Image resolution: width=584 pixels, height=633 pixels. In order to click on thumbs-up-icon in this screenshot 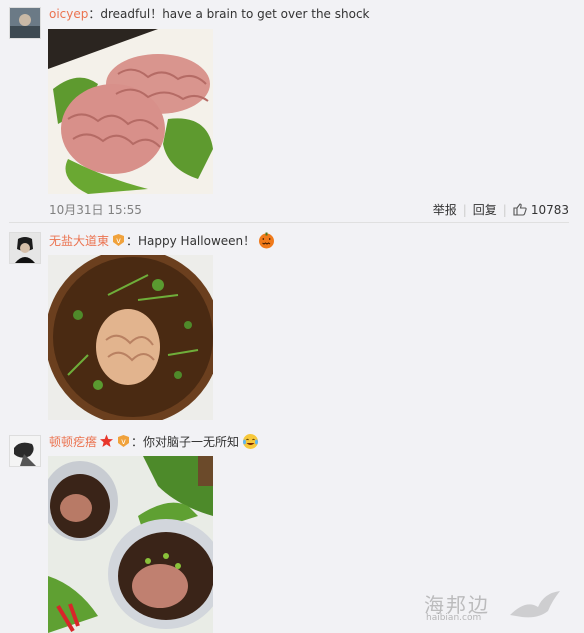, I will do `click(520, 211)`.